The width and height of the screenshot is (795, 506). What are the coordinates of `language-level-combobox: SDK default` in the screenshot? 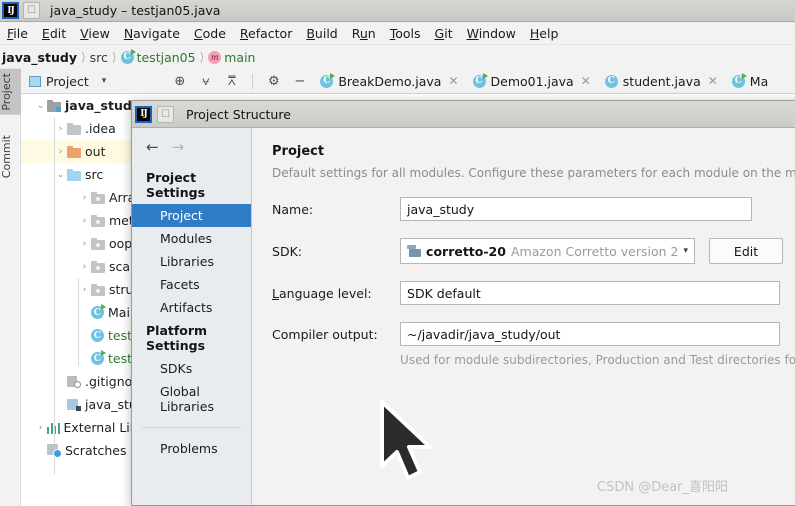 It's located at (590, 293).